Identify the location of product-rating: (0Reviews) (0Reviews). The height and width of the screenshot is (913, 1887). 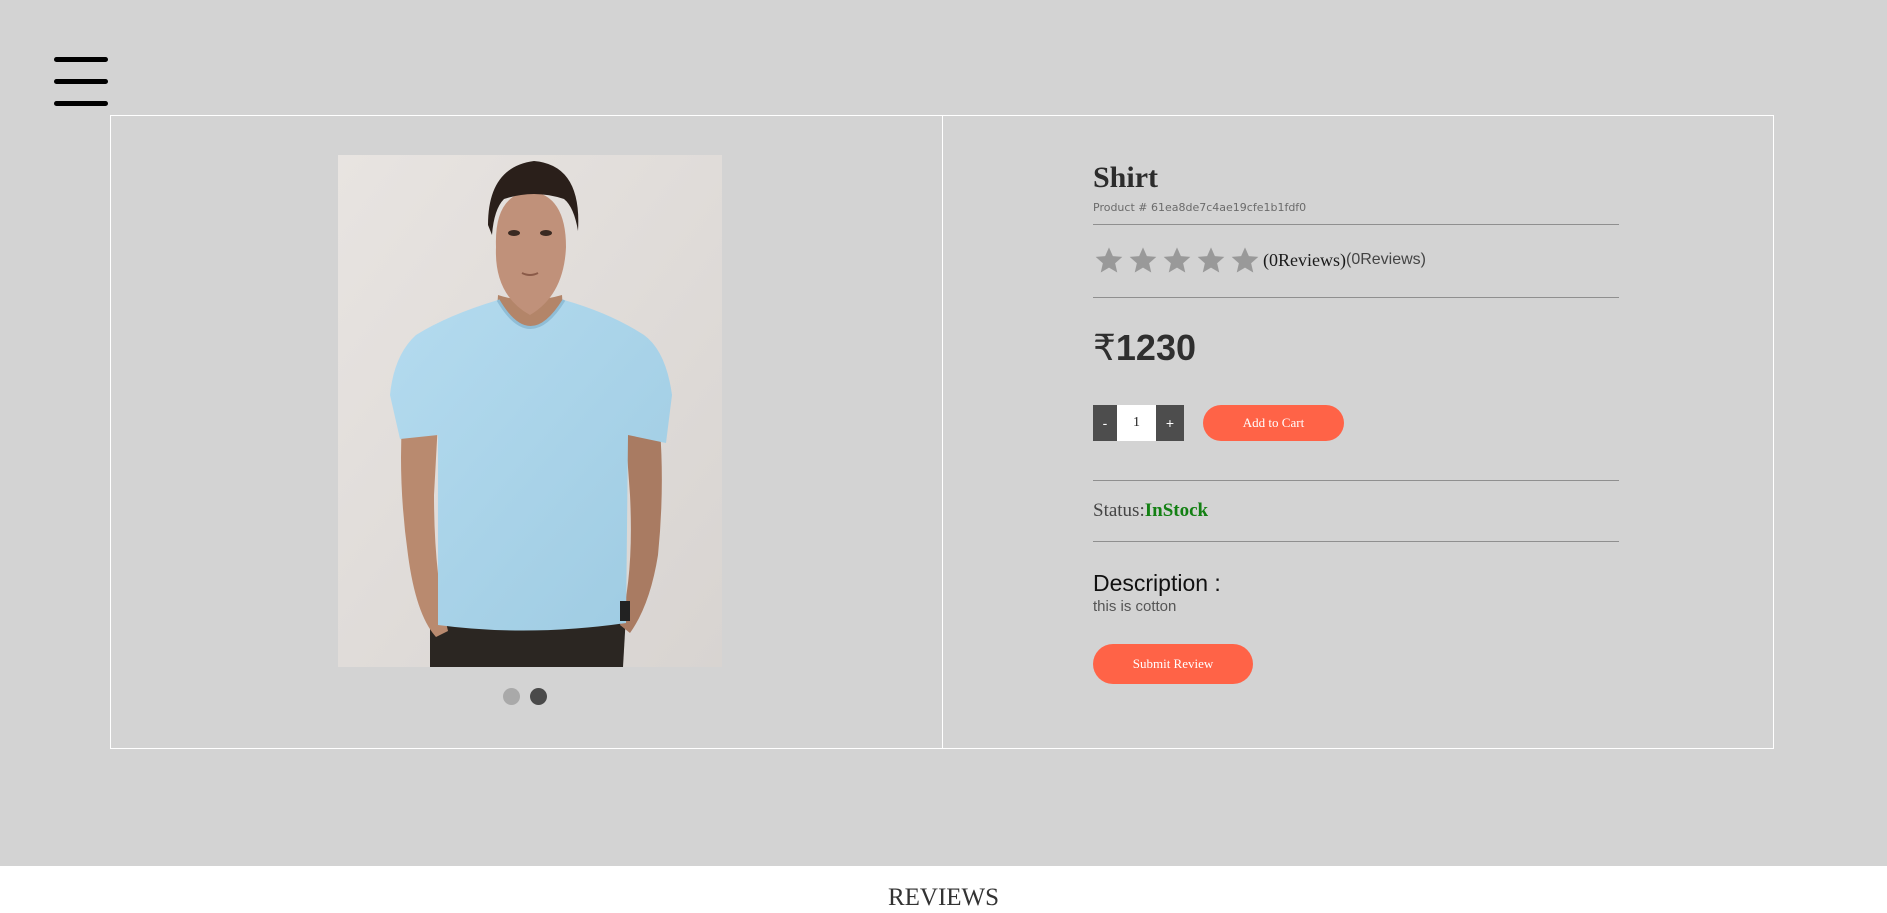
(1259, 260).